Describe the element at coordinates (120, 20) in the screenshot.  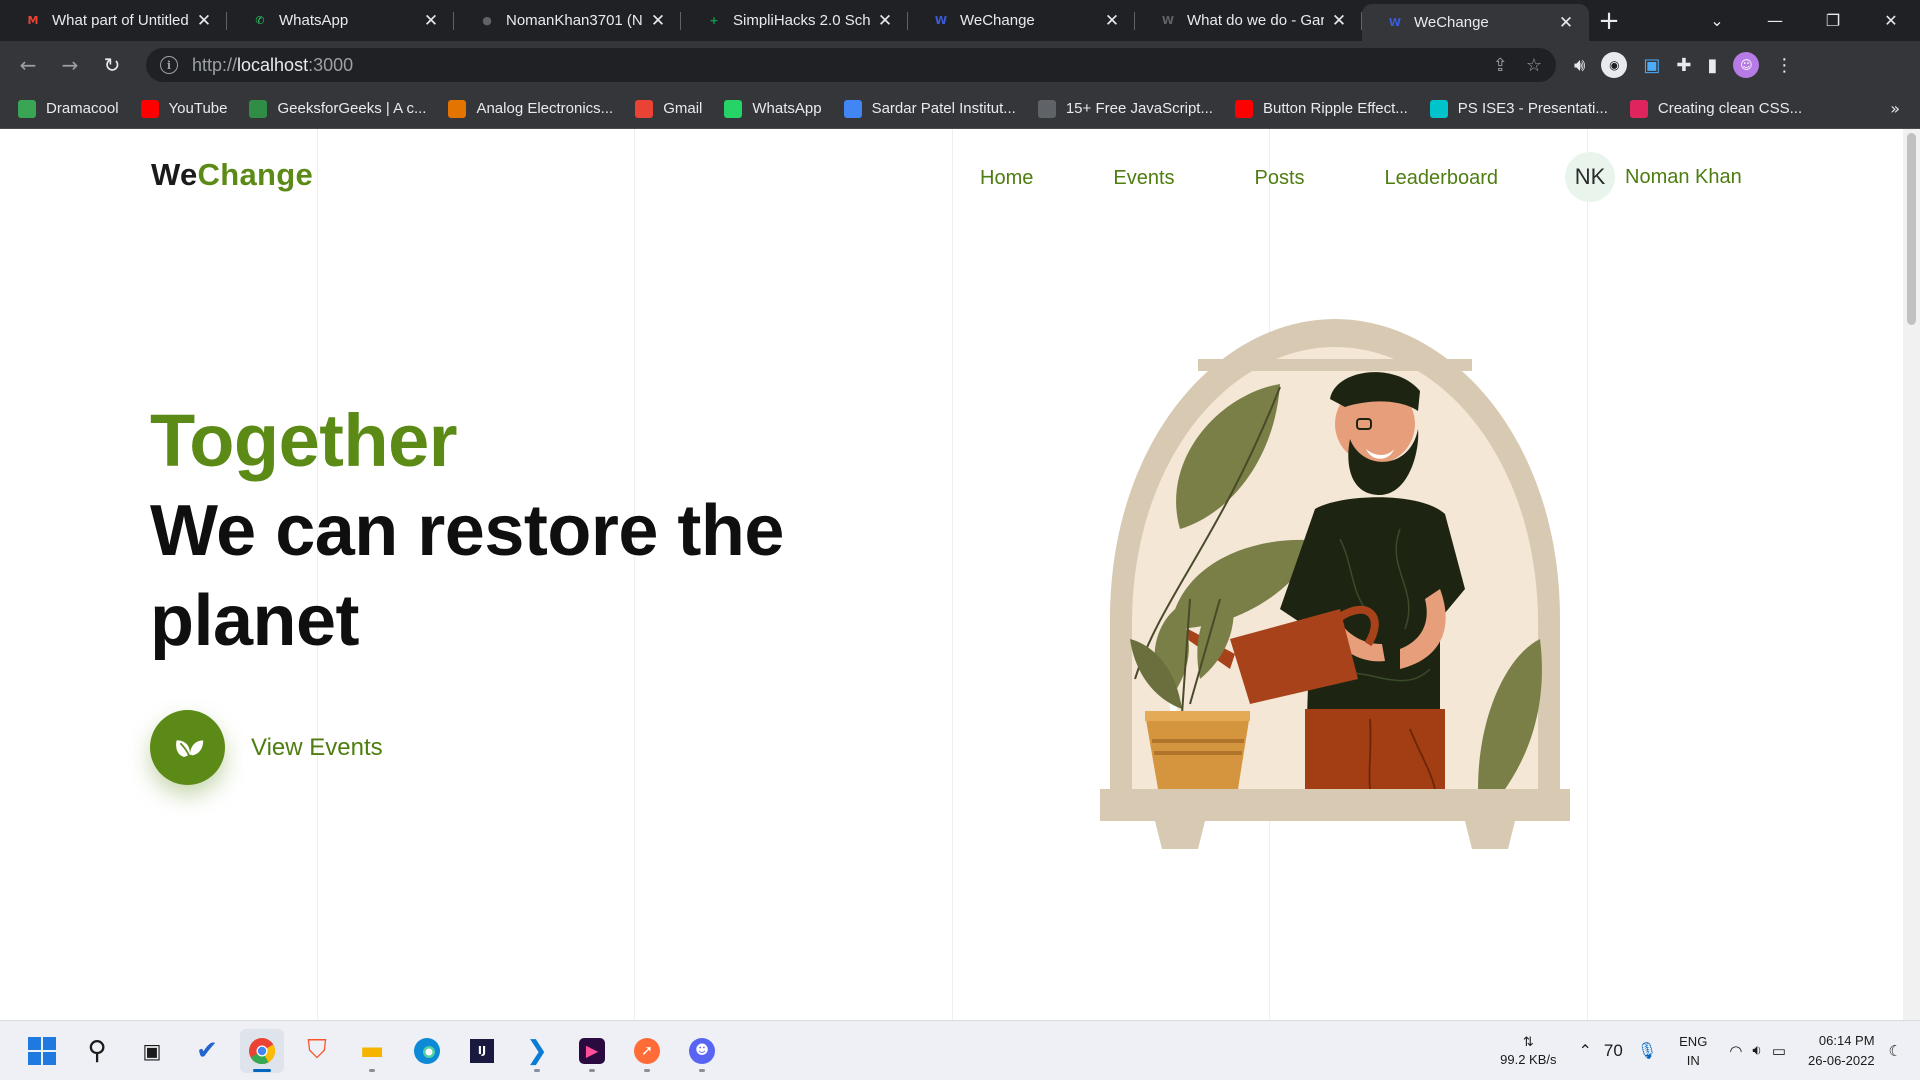
I see `tab-title: What part of Untitled` at that location.